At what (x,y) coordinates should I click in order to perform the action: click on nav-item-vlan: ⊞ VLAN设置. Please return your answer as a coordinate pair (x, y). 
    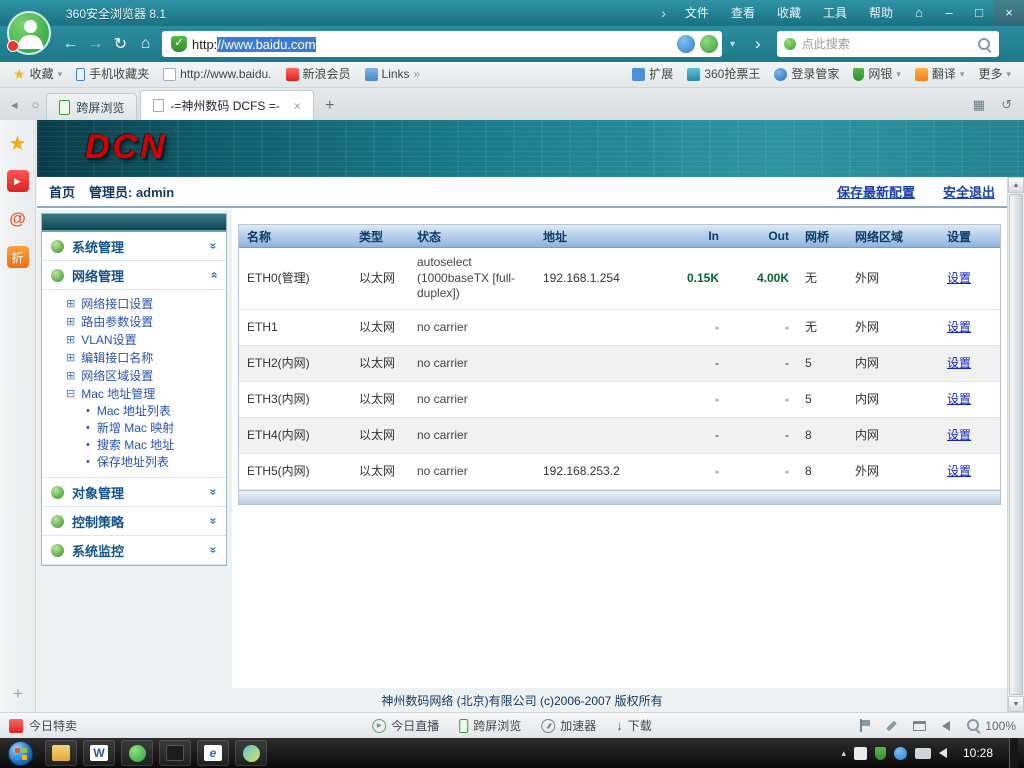
    Looking at the image, I should click on (134, 339).